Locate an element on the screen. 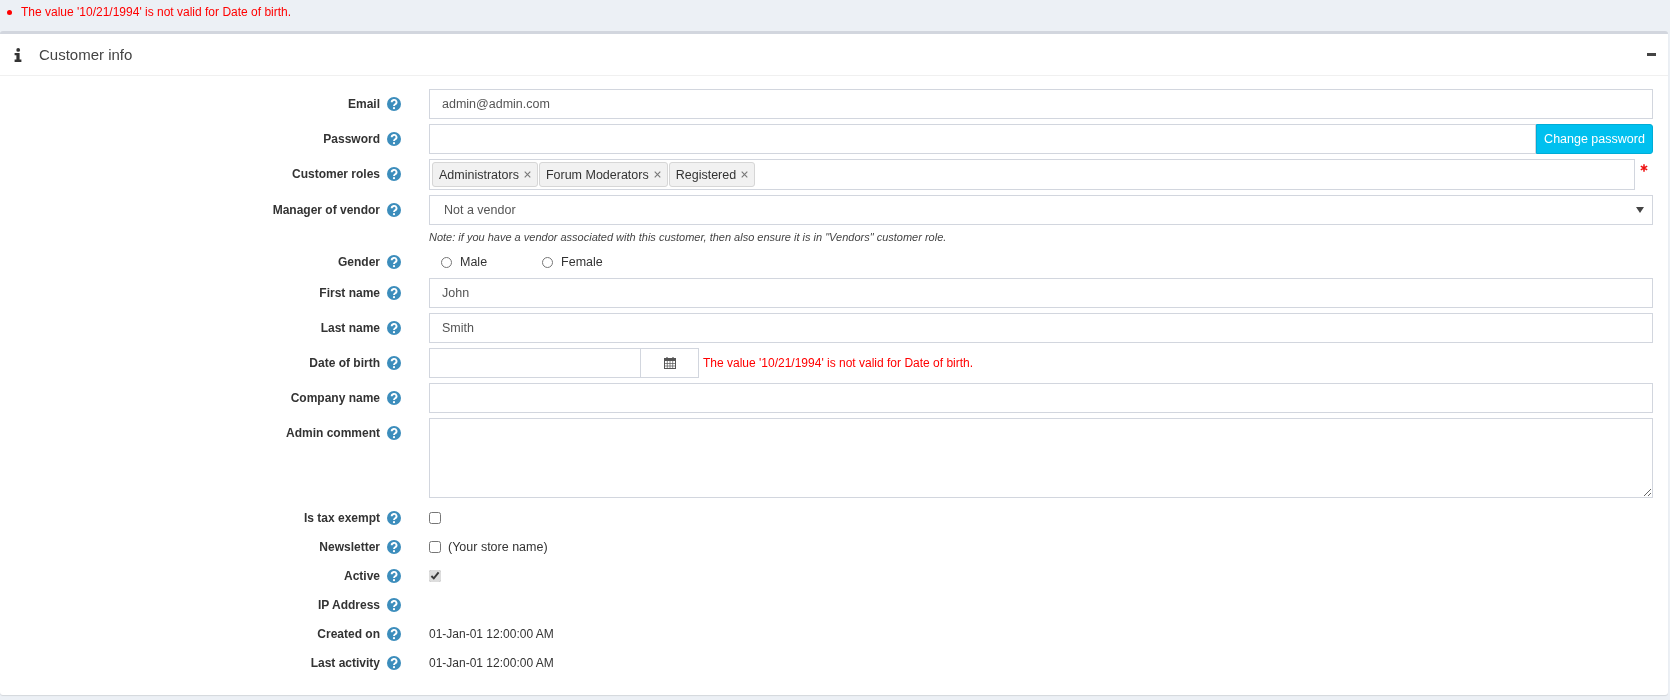 The width and height of the screenshot is (1670, 700). radio-label: Male is located at coordinates (474, 262).